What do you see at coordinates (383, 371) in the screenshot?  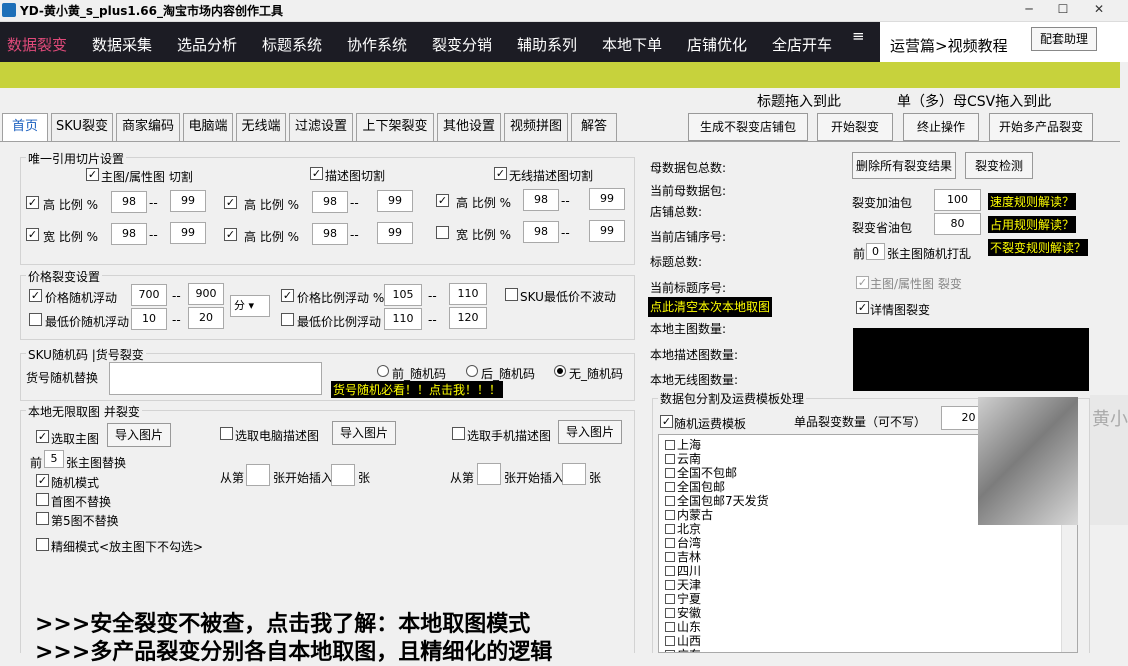 I see `front-radio` at bounding box center [383, 371].